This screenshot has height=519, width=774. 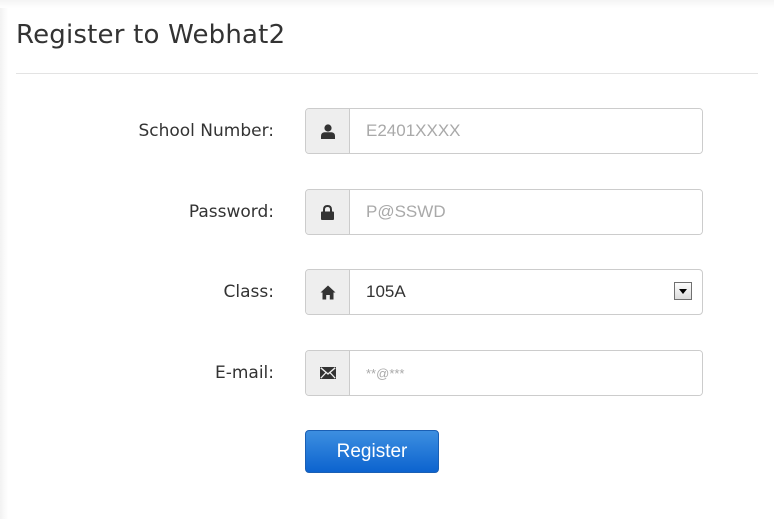 I want to click on school-number-row: School Number:, so click(x=387, y=131).